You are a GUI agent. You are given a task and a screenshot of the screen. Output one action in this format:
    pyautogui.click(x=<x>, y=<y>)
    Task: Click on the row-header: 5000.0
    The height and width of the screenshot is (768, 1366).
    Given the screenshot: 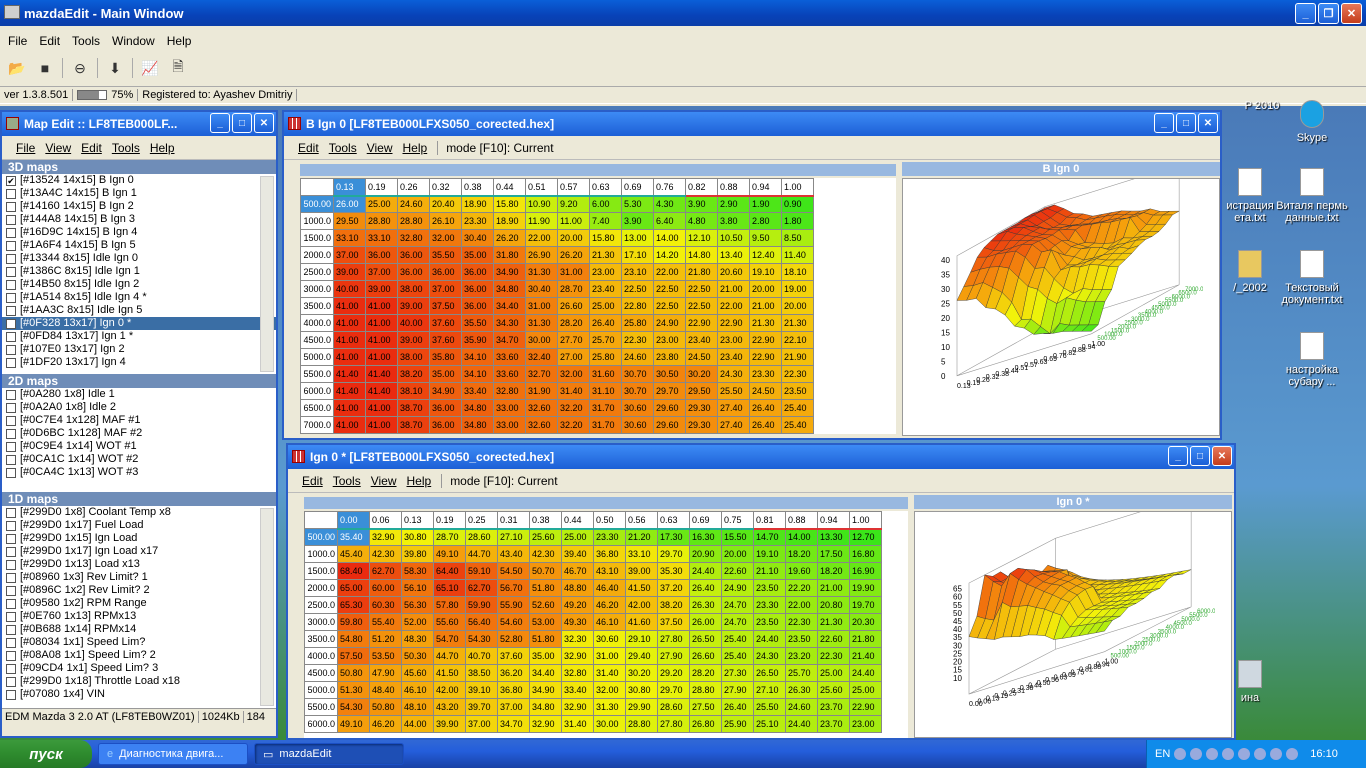 What is the action you would take?
    pyautogui.click(x=321, y=690)
    